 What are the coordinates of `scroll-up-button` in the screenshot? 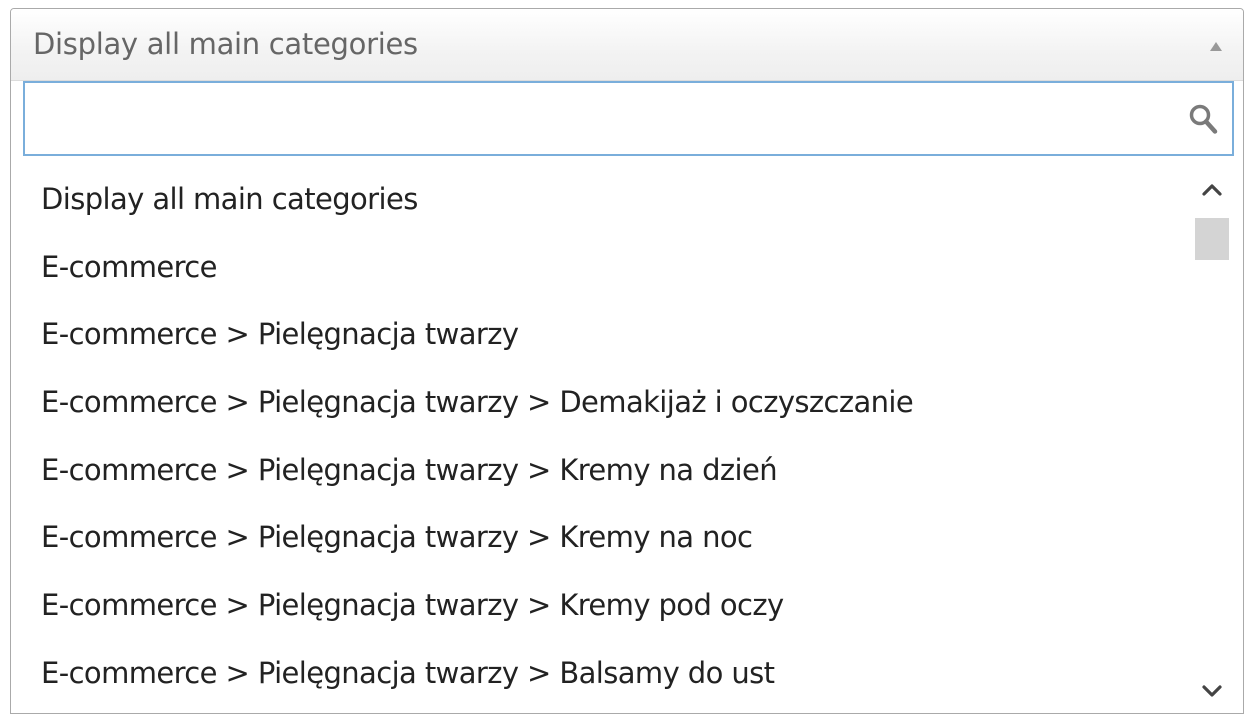 It's located at (1212, 191).